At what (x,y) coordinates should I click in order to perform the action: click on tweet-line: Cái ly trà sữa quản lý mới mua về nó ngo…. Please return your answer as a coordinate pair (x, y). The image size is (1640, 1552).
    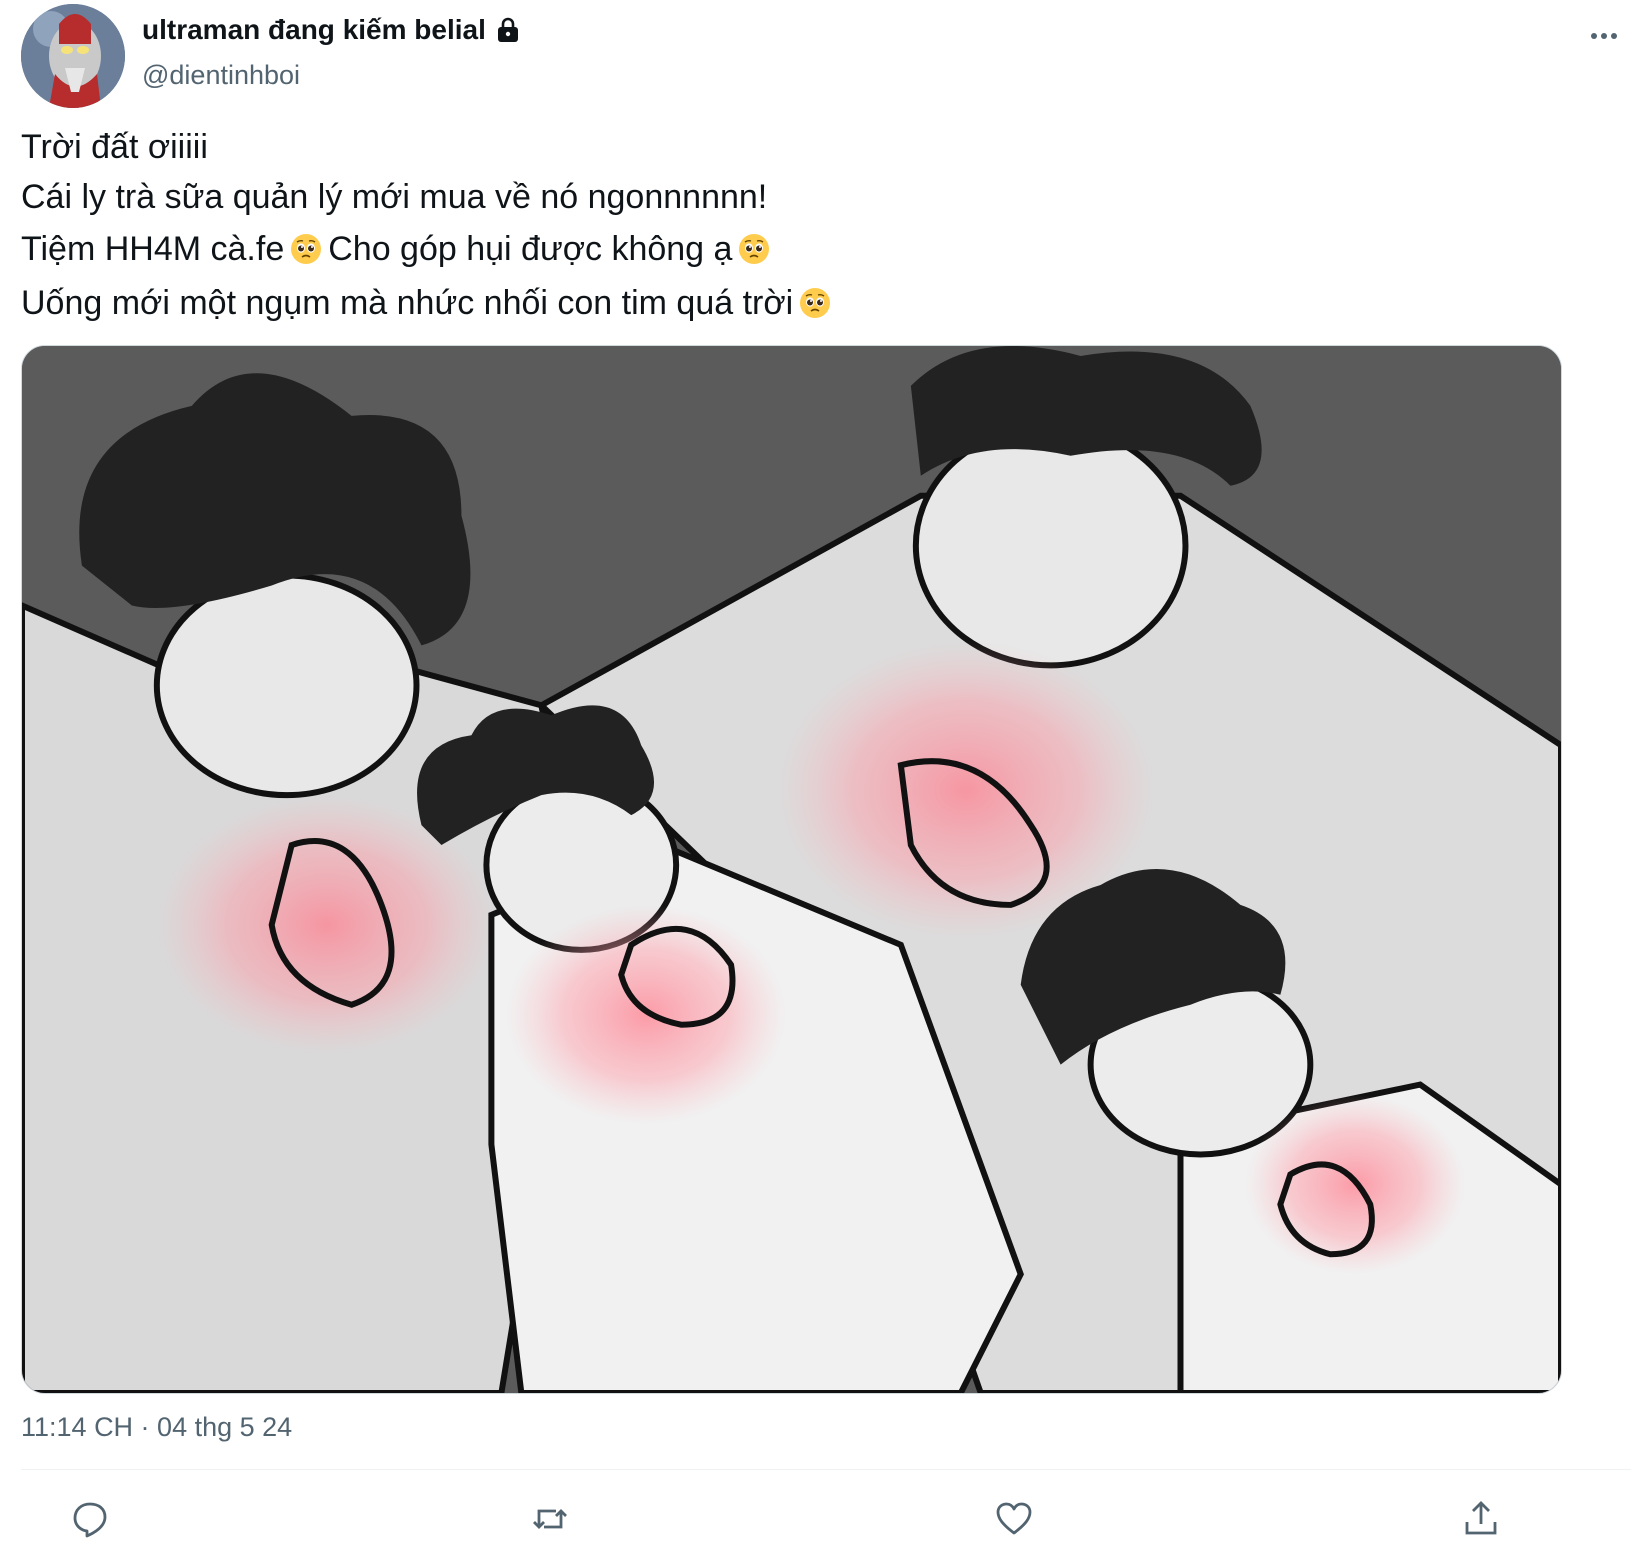
    Looking at the image, I should click on (801, 197).